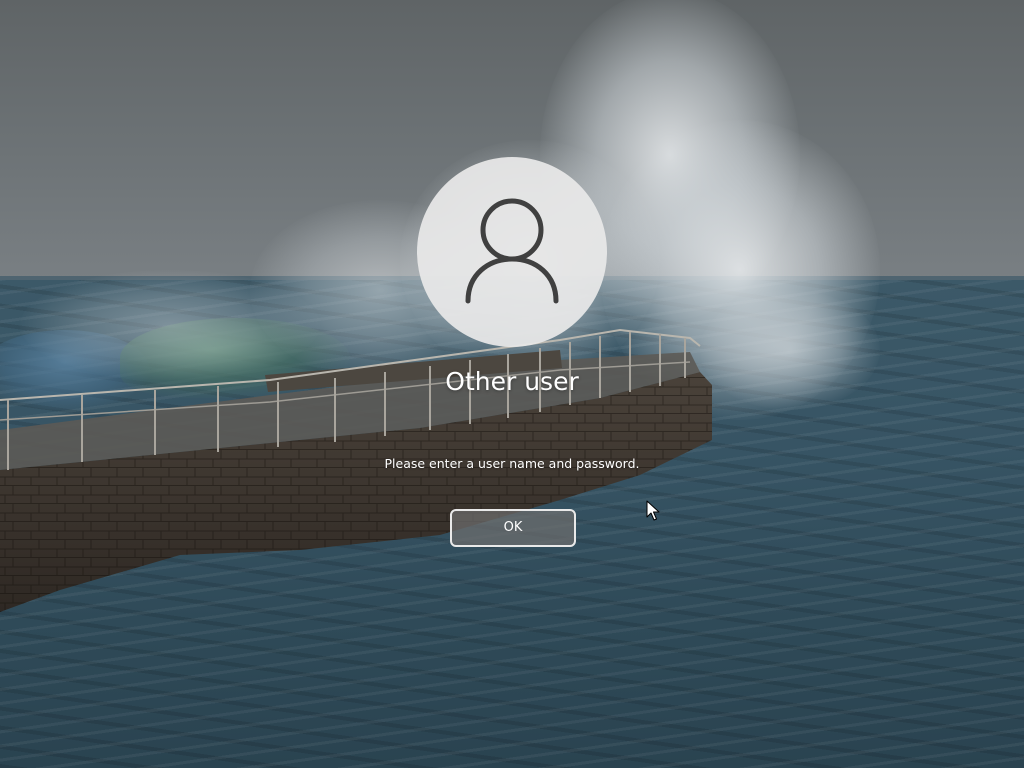  I want to click on username-label: Other user, so click(512, 381).